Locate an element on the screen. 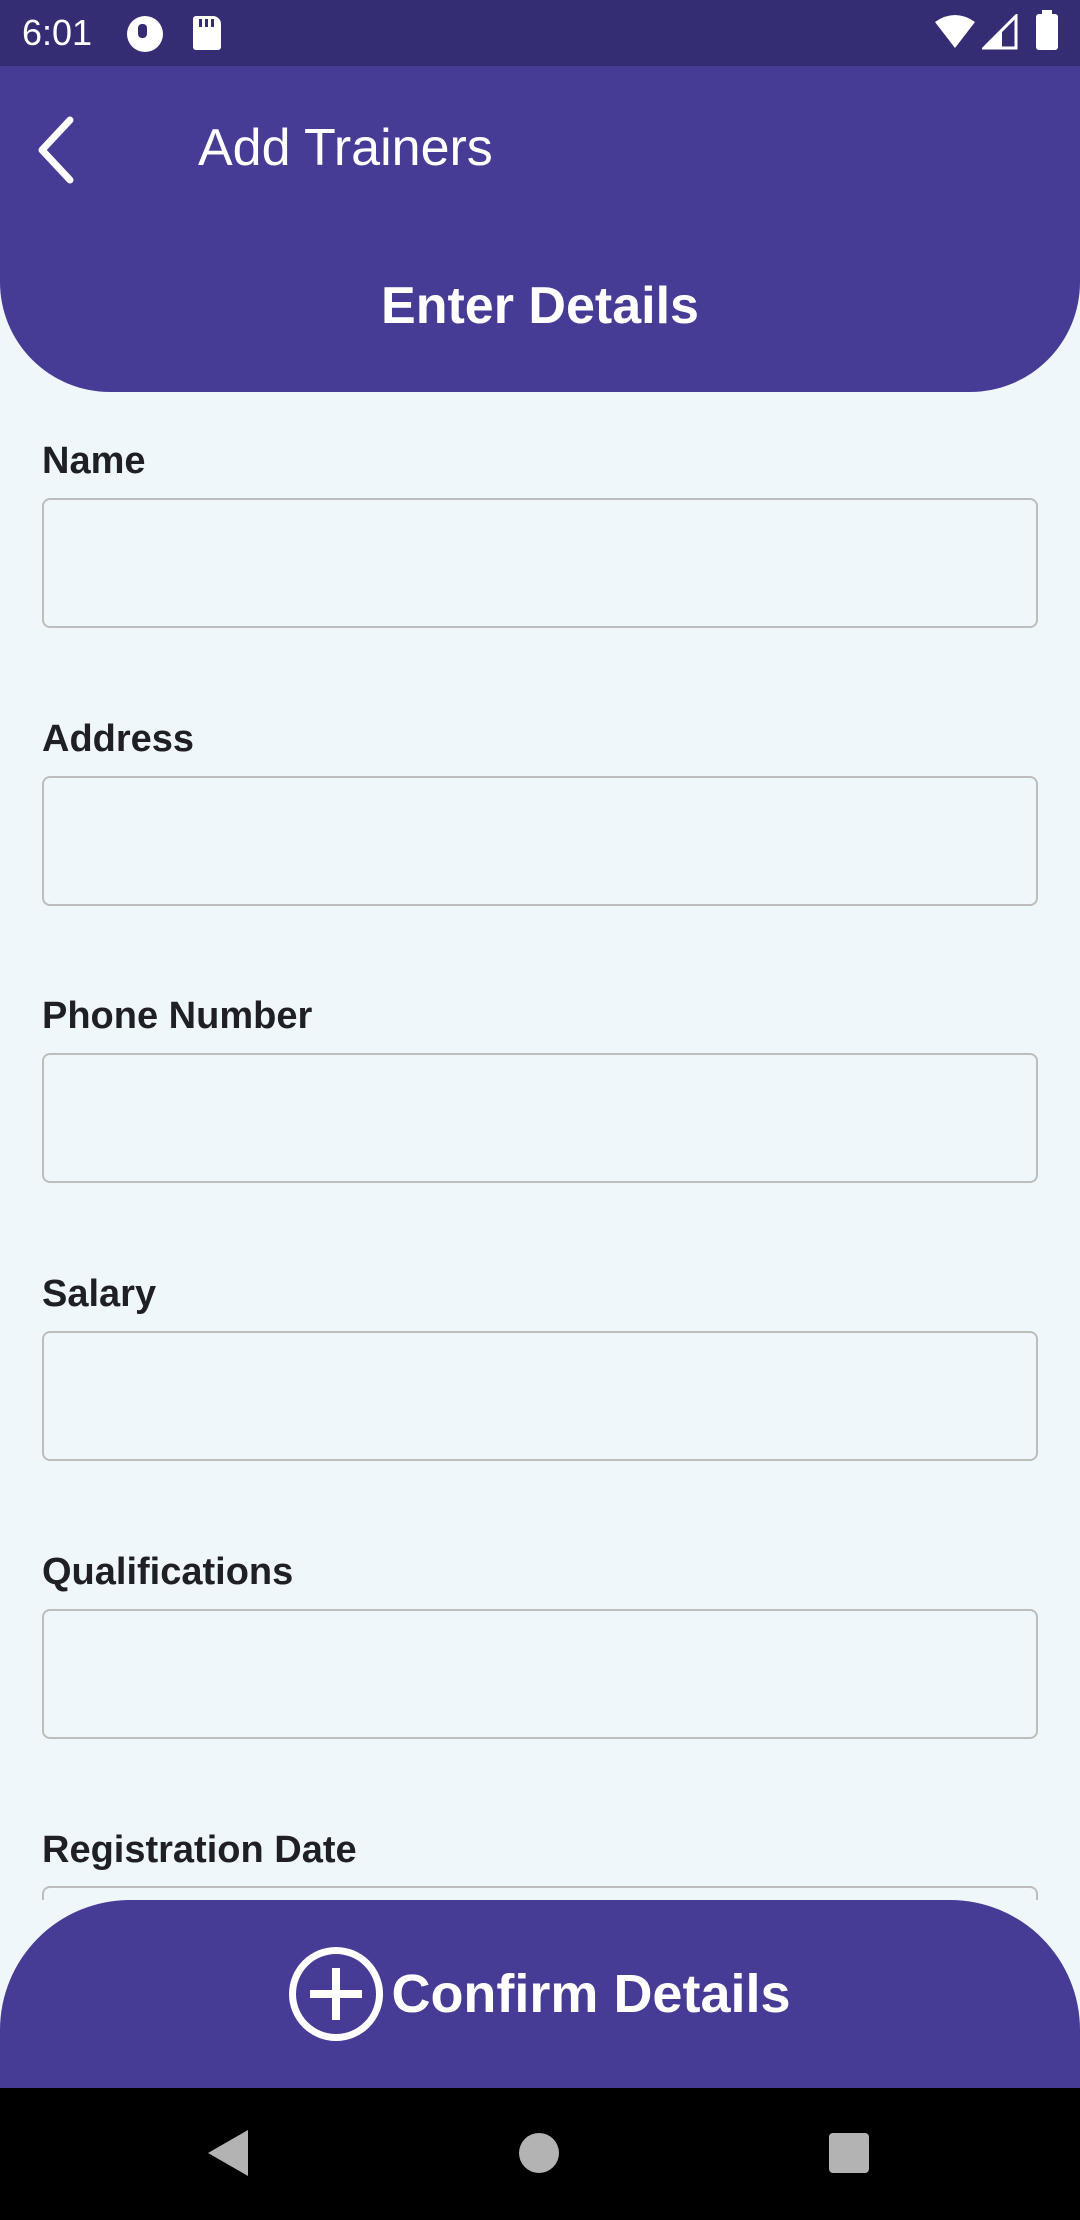 This screenshot has height=2220, width=1080. nav-back-icon is located at coordinates (228, 2153).